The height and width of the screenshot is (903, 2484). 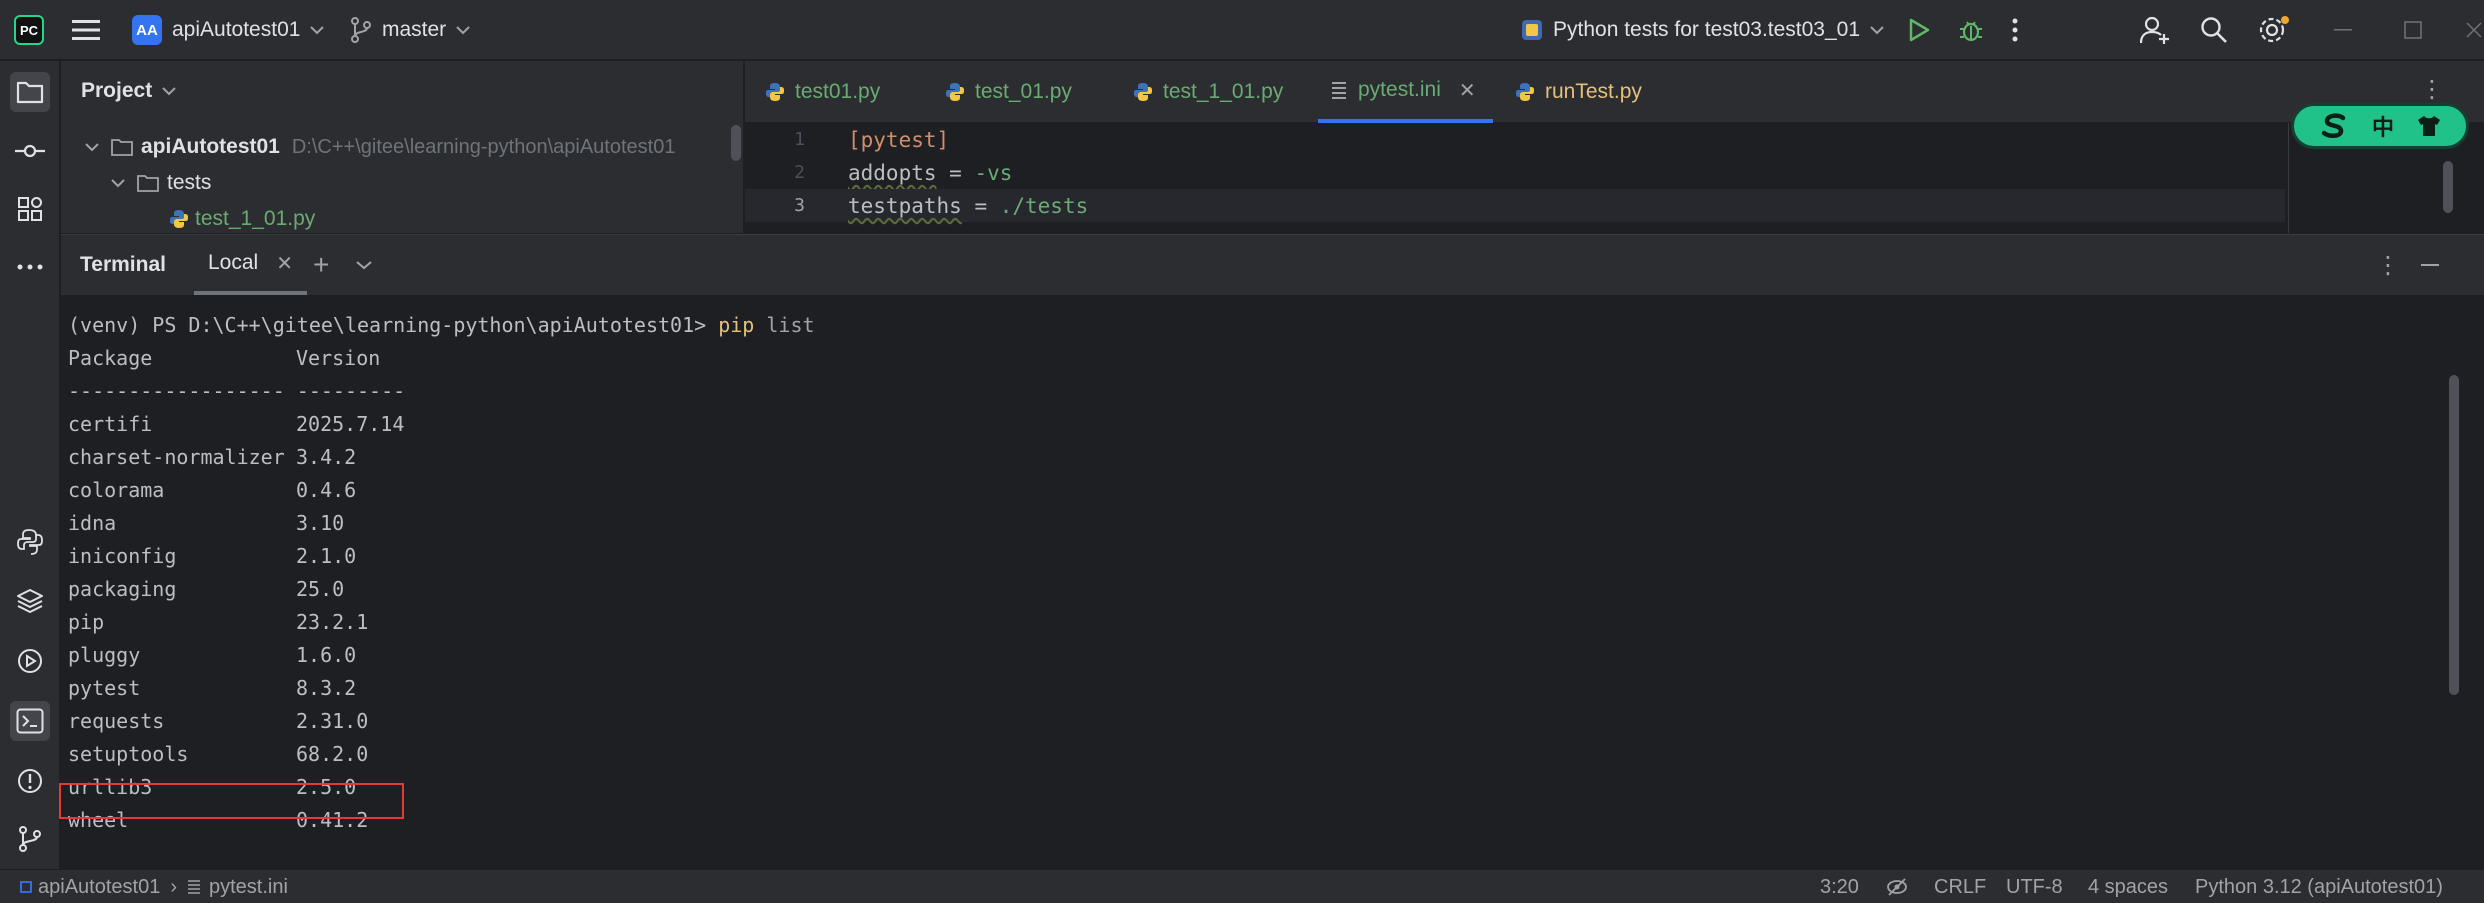 I want to click on project-panel-header: Project, so click(x=128, y=91).